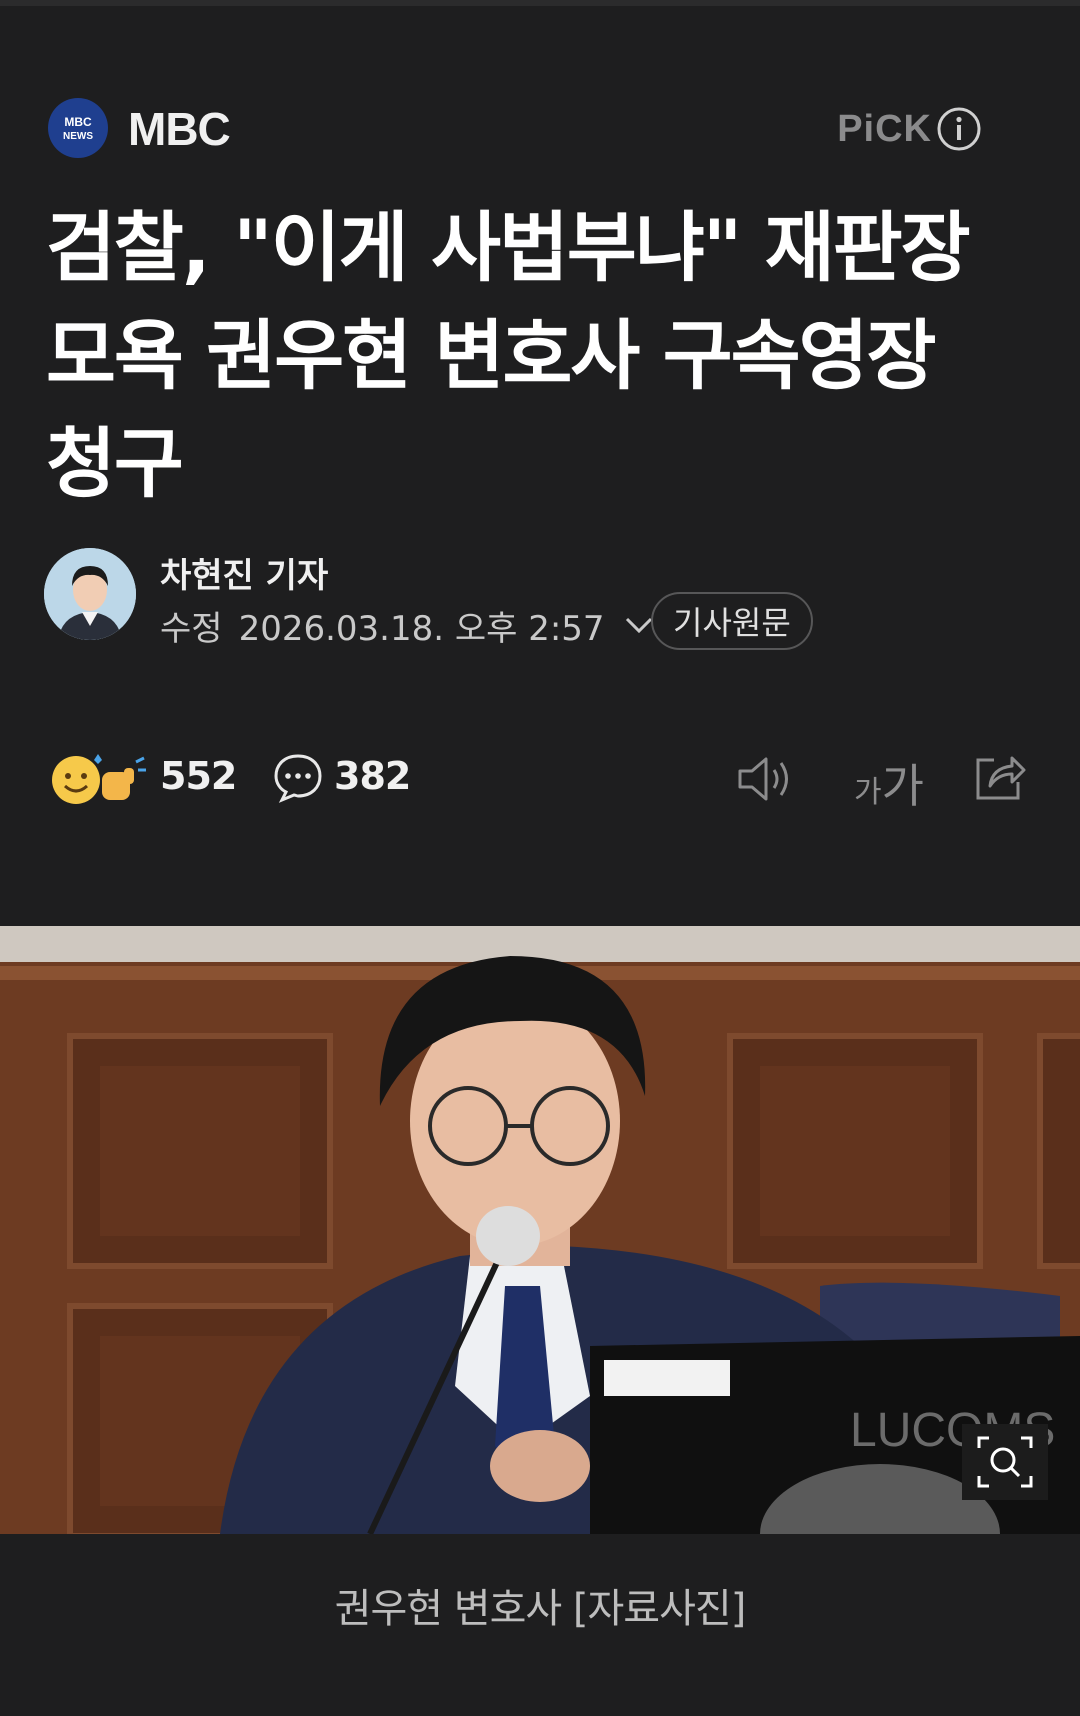 The image size is (1080, 1716). I want to click on headline-line: 검찰, "이게 사법부냐" 재판장, so click(508, 247).